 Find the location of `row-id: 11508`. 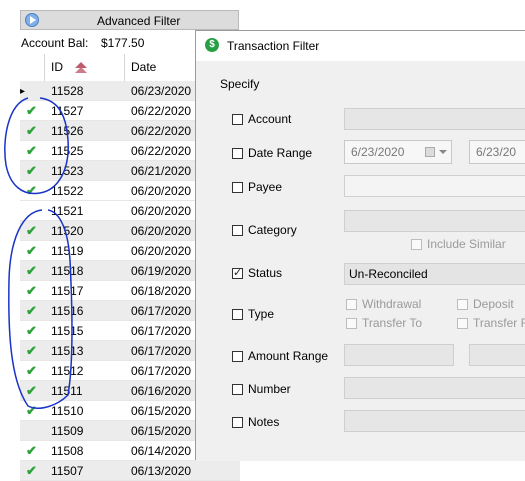

row-id: 11508 is located at coordinates (67, 451).